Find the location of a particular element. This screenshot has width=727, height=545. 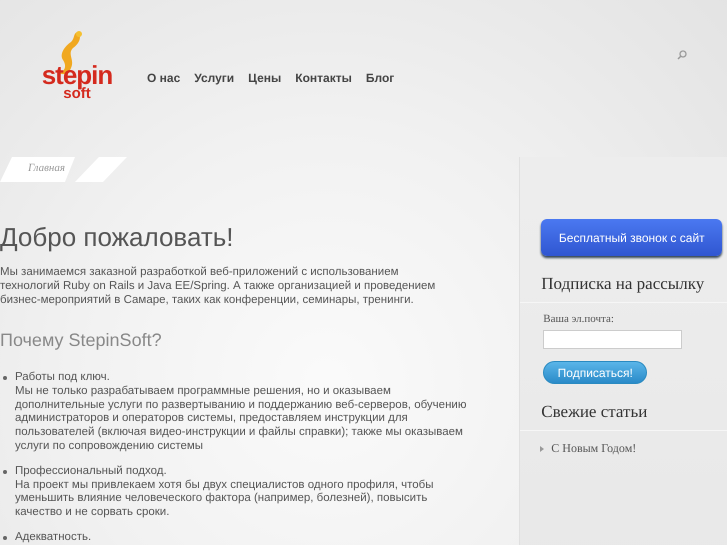

nav-link: Контакты is located at coordinates (323, 78).